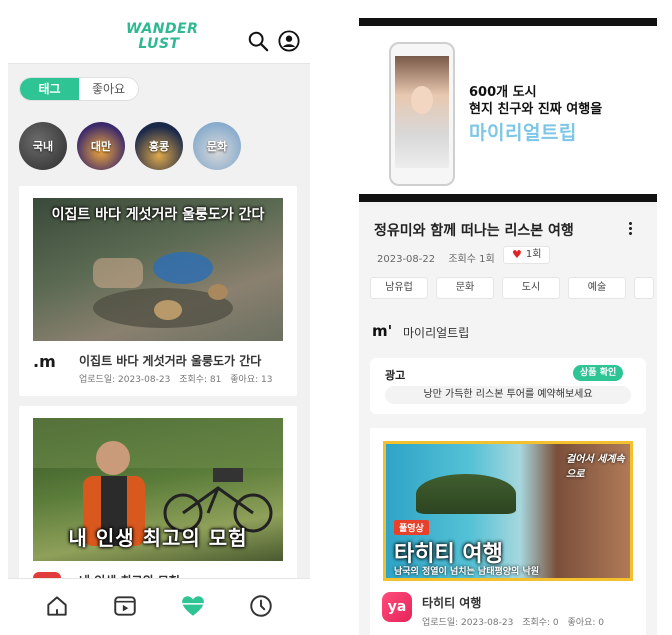 This screenshot has width=672, height=635. I want to click on thumbnail-subcaption: 남국의 정열이 넘치는 남태평양의 낙원, so click(467, 572).